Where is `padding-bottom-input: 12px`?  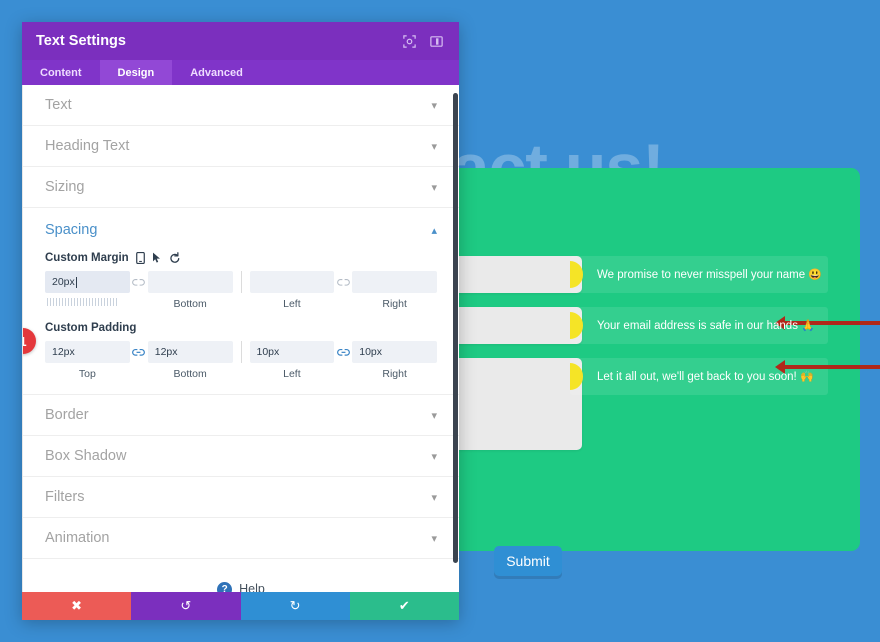
padding-bottom-input: 12px is located at coordinates (190, 352).